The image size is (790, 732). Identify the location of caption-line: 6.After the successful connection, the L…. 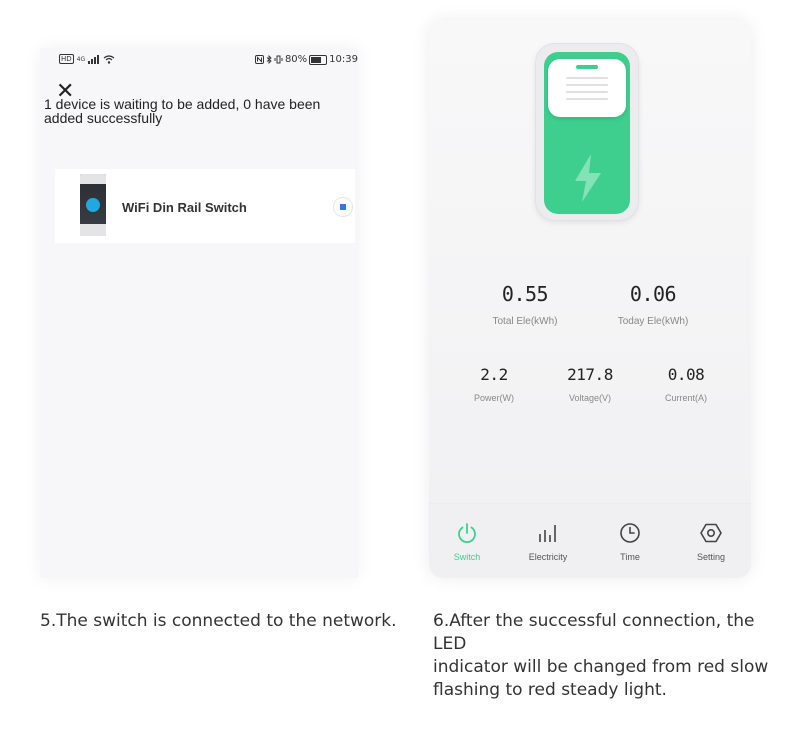
(594, 632).